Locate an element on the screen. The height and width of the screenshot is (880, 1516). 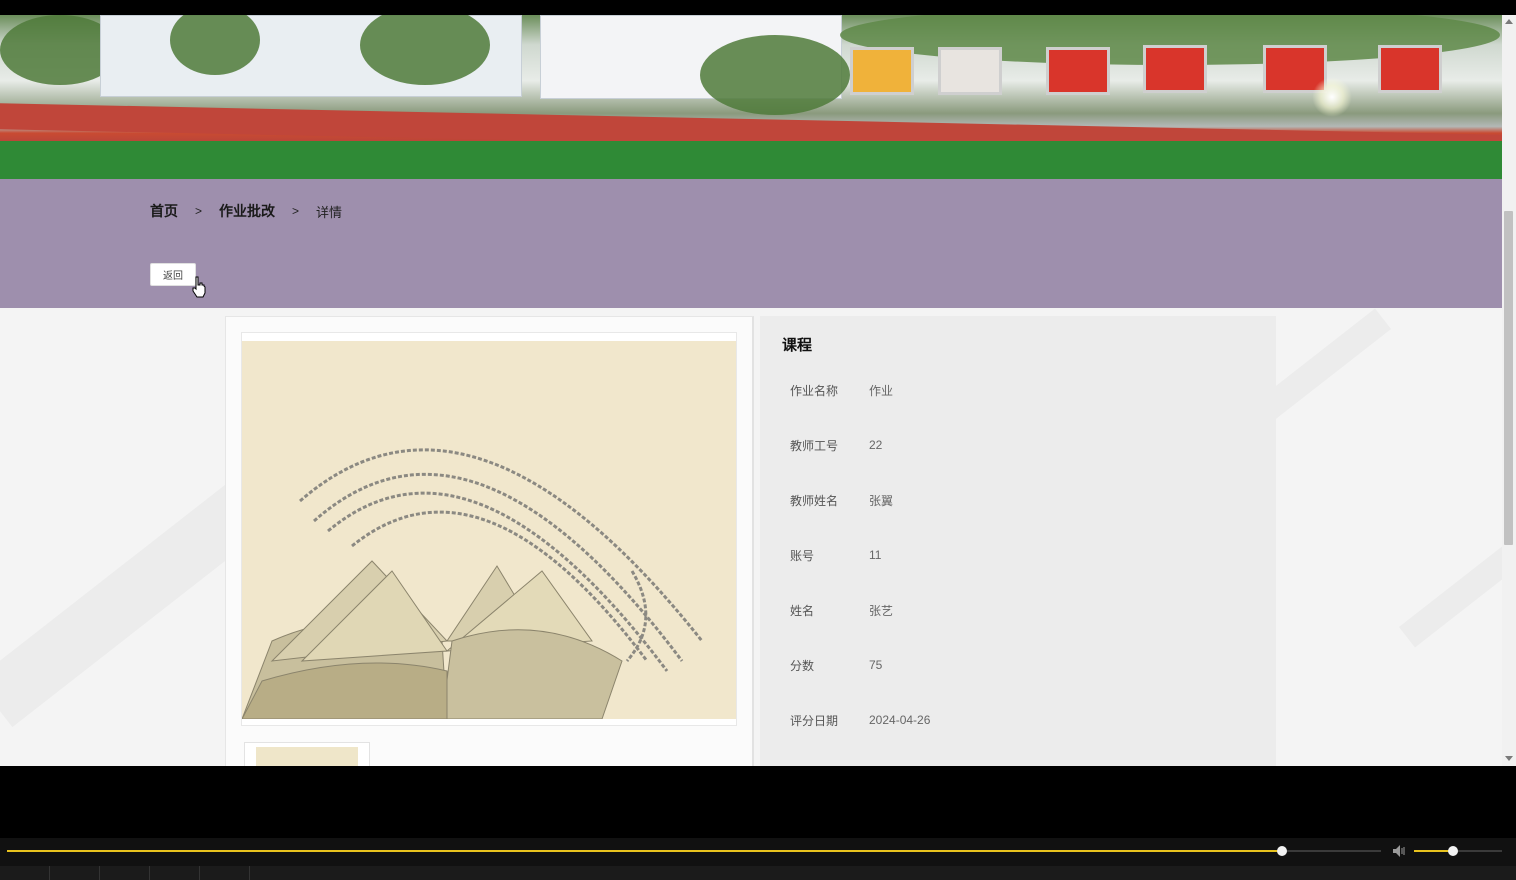
breadcrumb-current: 详情 is located at coordinates (329, 212).